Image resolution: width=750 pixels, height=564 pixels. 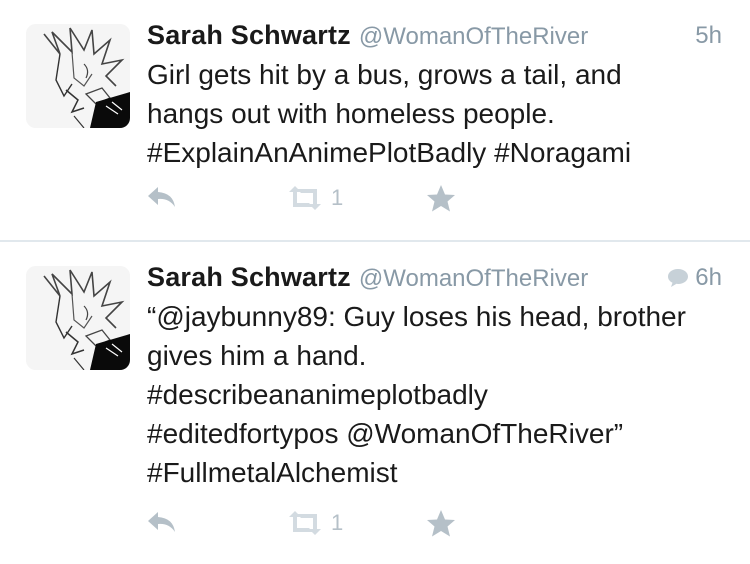 I want to click on tweet-text-line: #FullmetalAlchemist, so click(x=442, y=472).